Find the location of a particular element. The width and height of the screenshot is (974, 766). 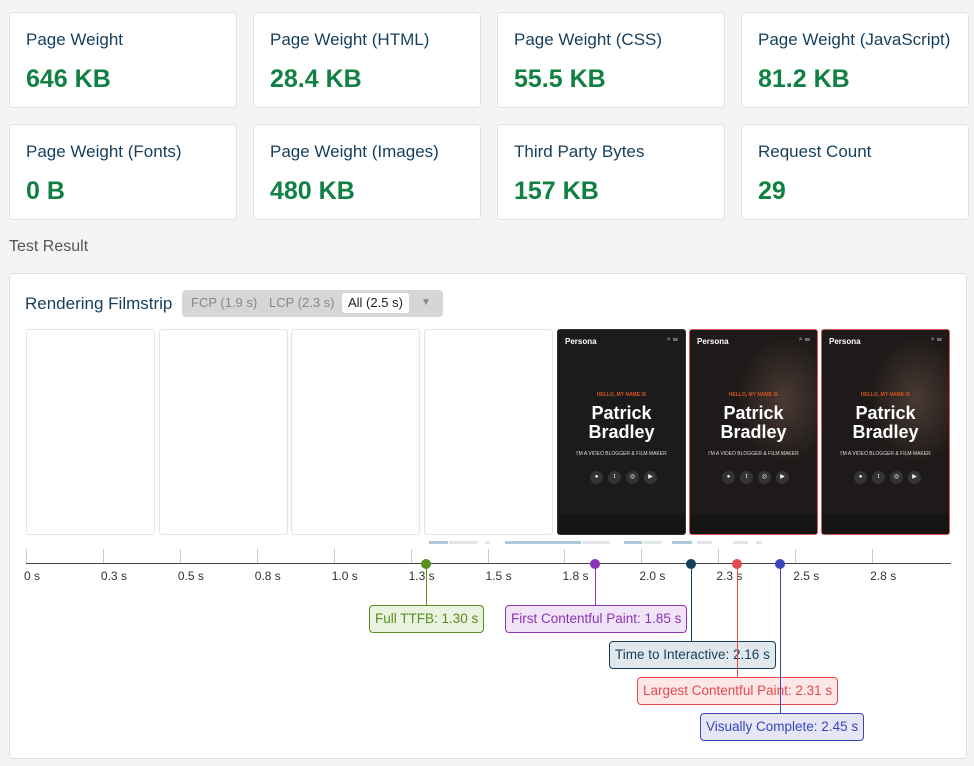

option-lcp: LCP (2.3 s) is located at coordinates (302, 302).